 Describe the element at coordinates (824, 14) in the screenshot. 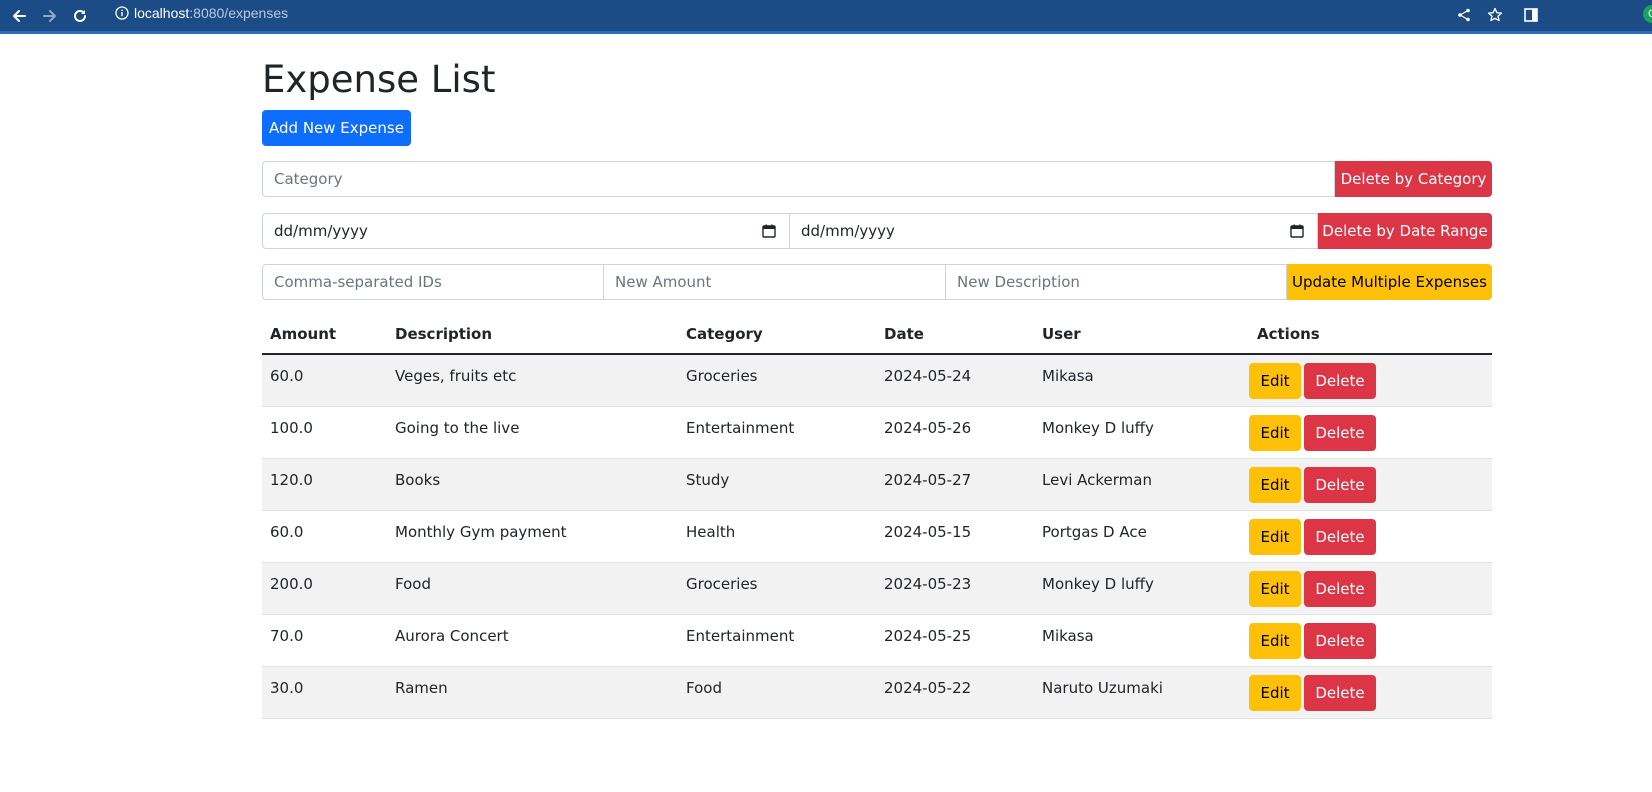

I see `address-bar` at that location.